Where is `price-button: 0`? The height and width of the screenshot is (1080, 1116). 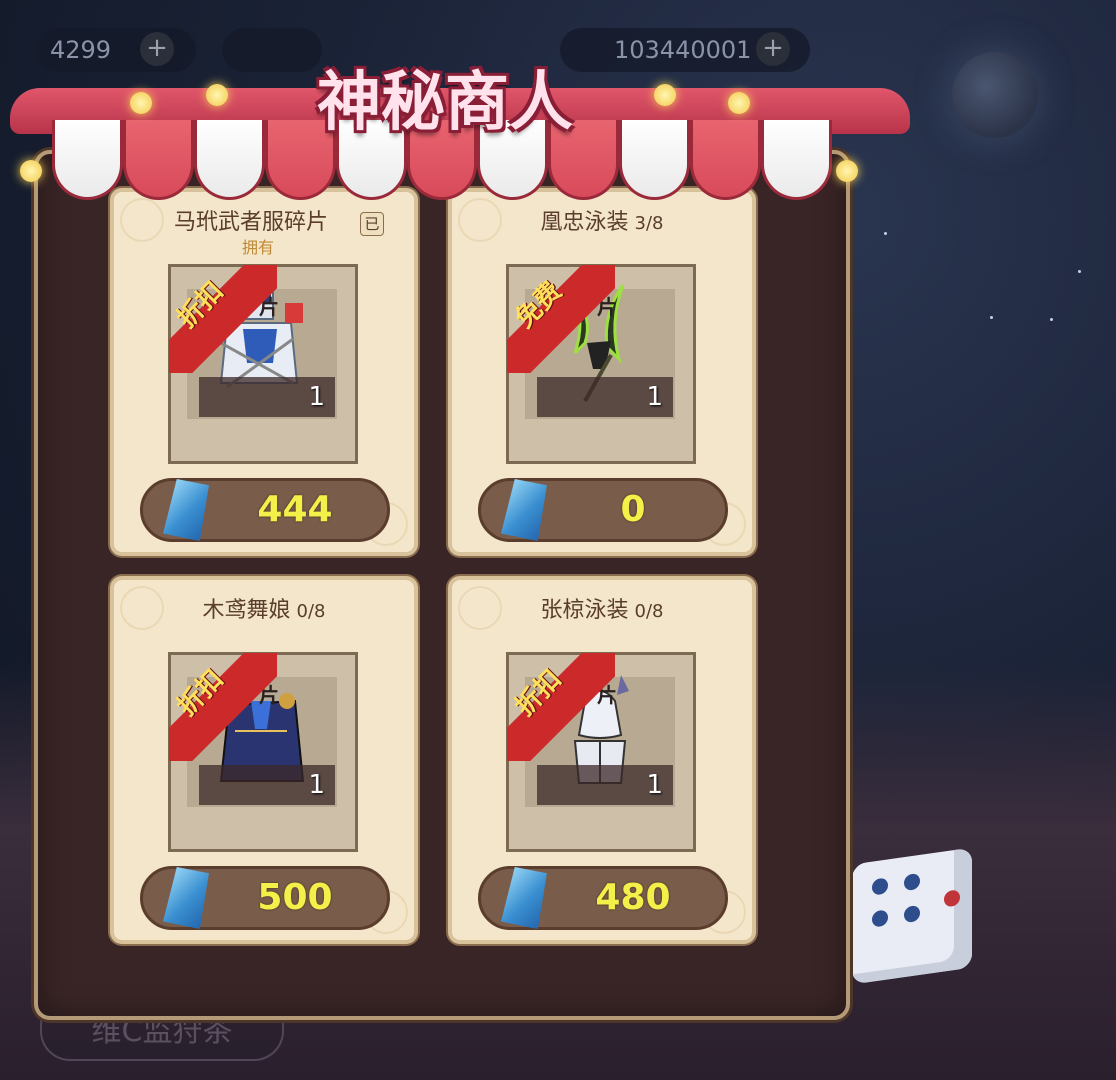 price-button: 0 is located at coordinates (603, 510).